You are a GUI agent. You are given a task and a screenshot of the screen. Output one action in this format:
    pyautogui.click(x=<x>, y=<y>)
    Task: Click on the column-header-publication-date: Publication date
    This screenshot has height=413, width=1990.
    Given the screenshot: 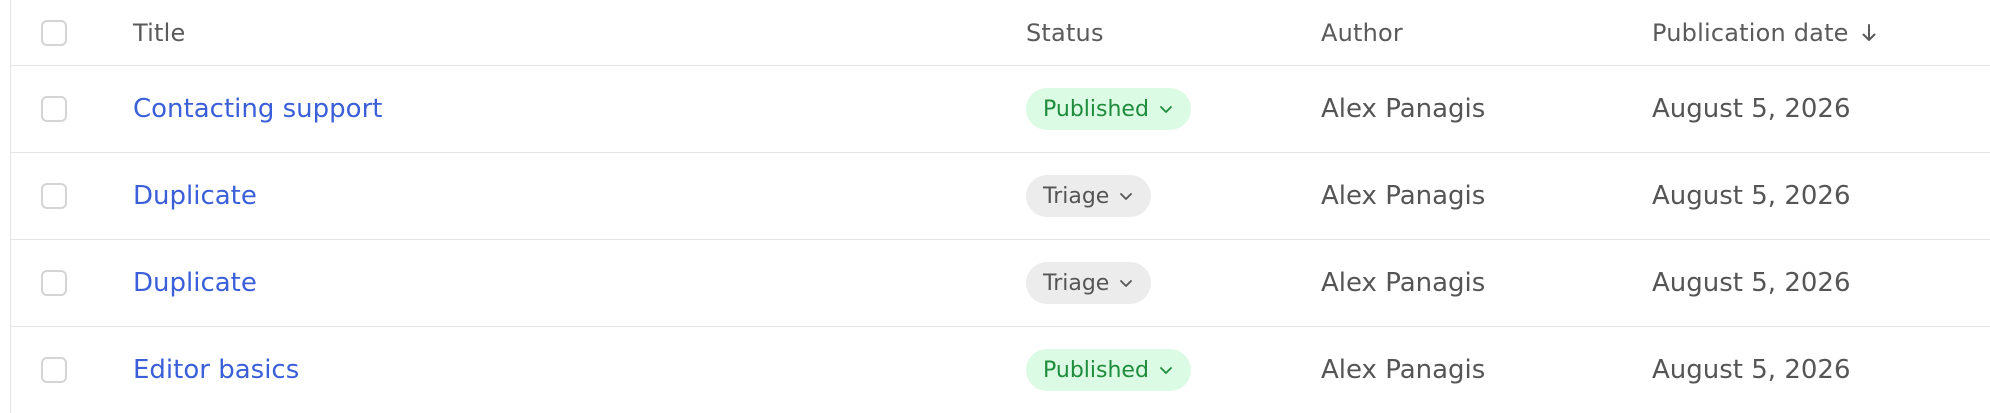 What is the action you would take?
    pyautogui.click(x=1750, y=33)
    